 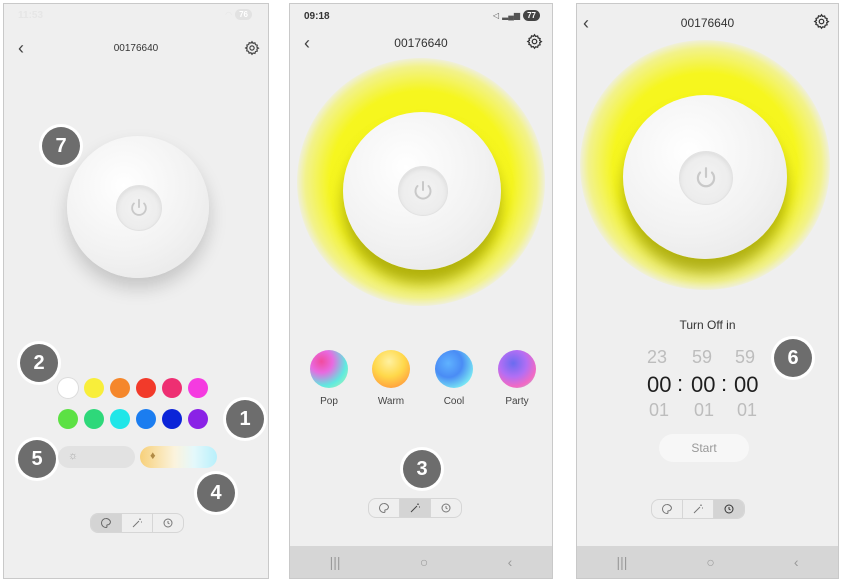 I want to click on callout-badge-5: 5, so click(x=37, y=459).